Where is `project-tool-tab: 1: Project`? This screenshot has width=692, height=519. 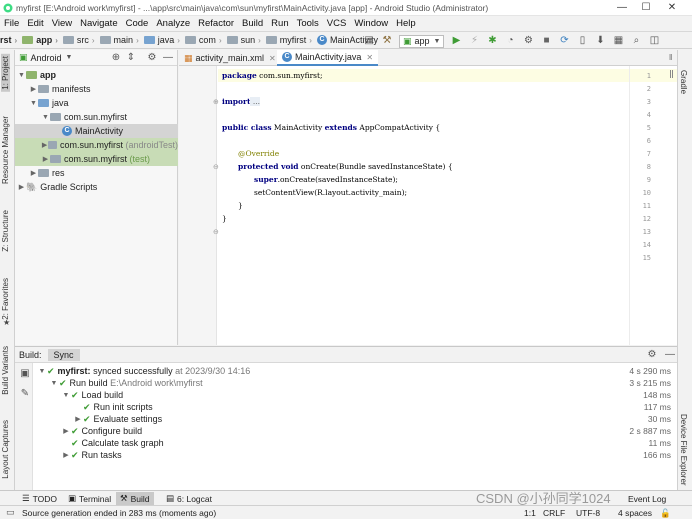 project-tool-tab: 1: Project is located at coordinates (5, 73).